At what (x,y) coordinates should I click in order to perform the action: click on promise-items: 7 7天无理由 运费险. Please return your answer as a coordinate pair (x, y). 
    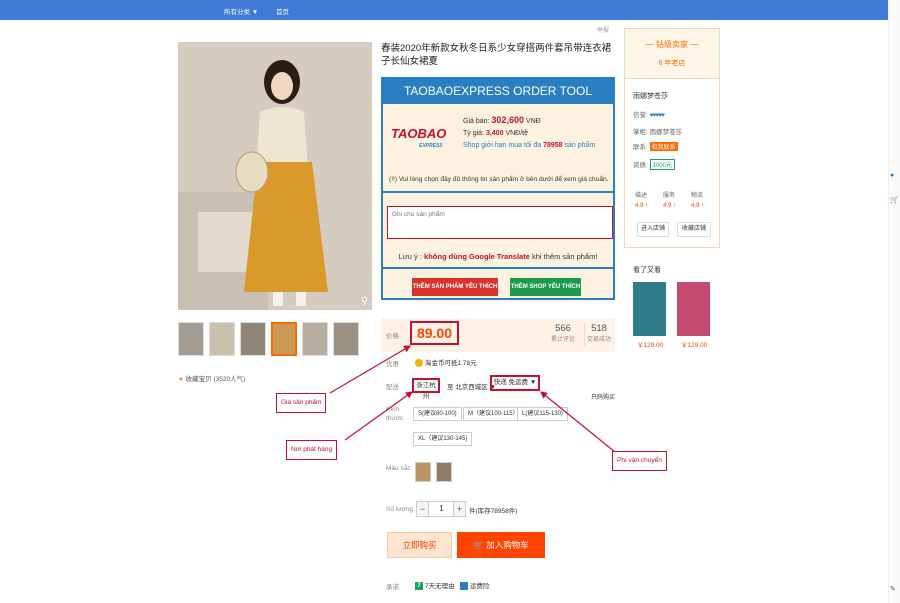
    Looking at the image, I should click on (452, 585).